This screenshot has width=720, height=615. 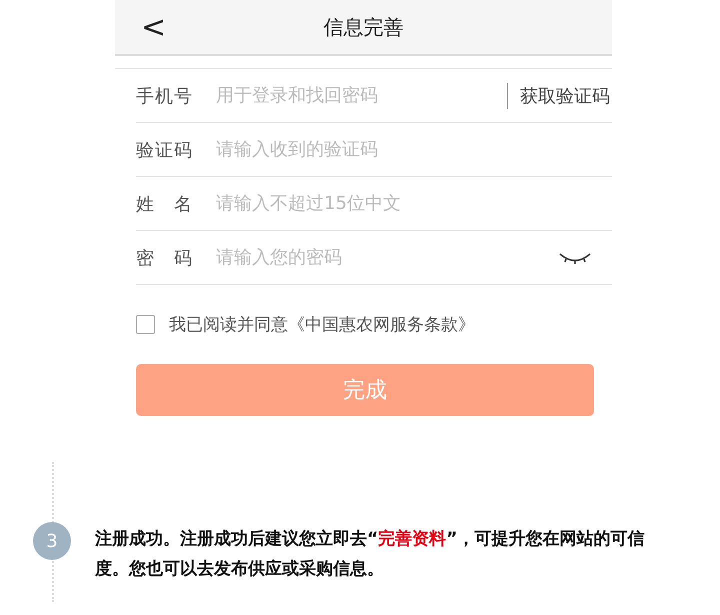 I want to click on input-field: 用于登录和找回密码, so click(x=361, y=95).